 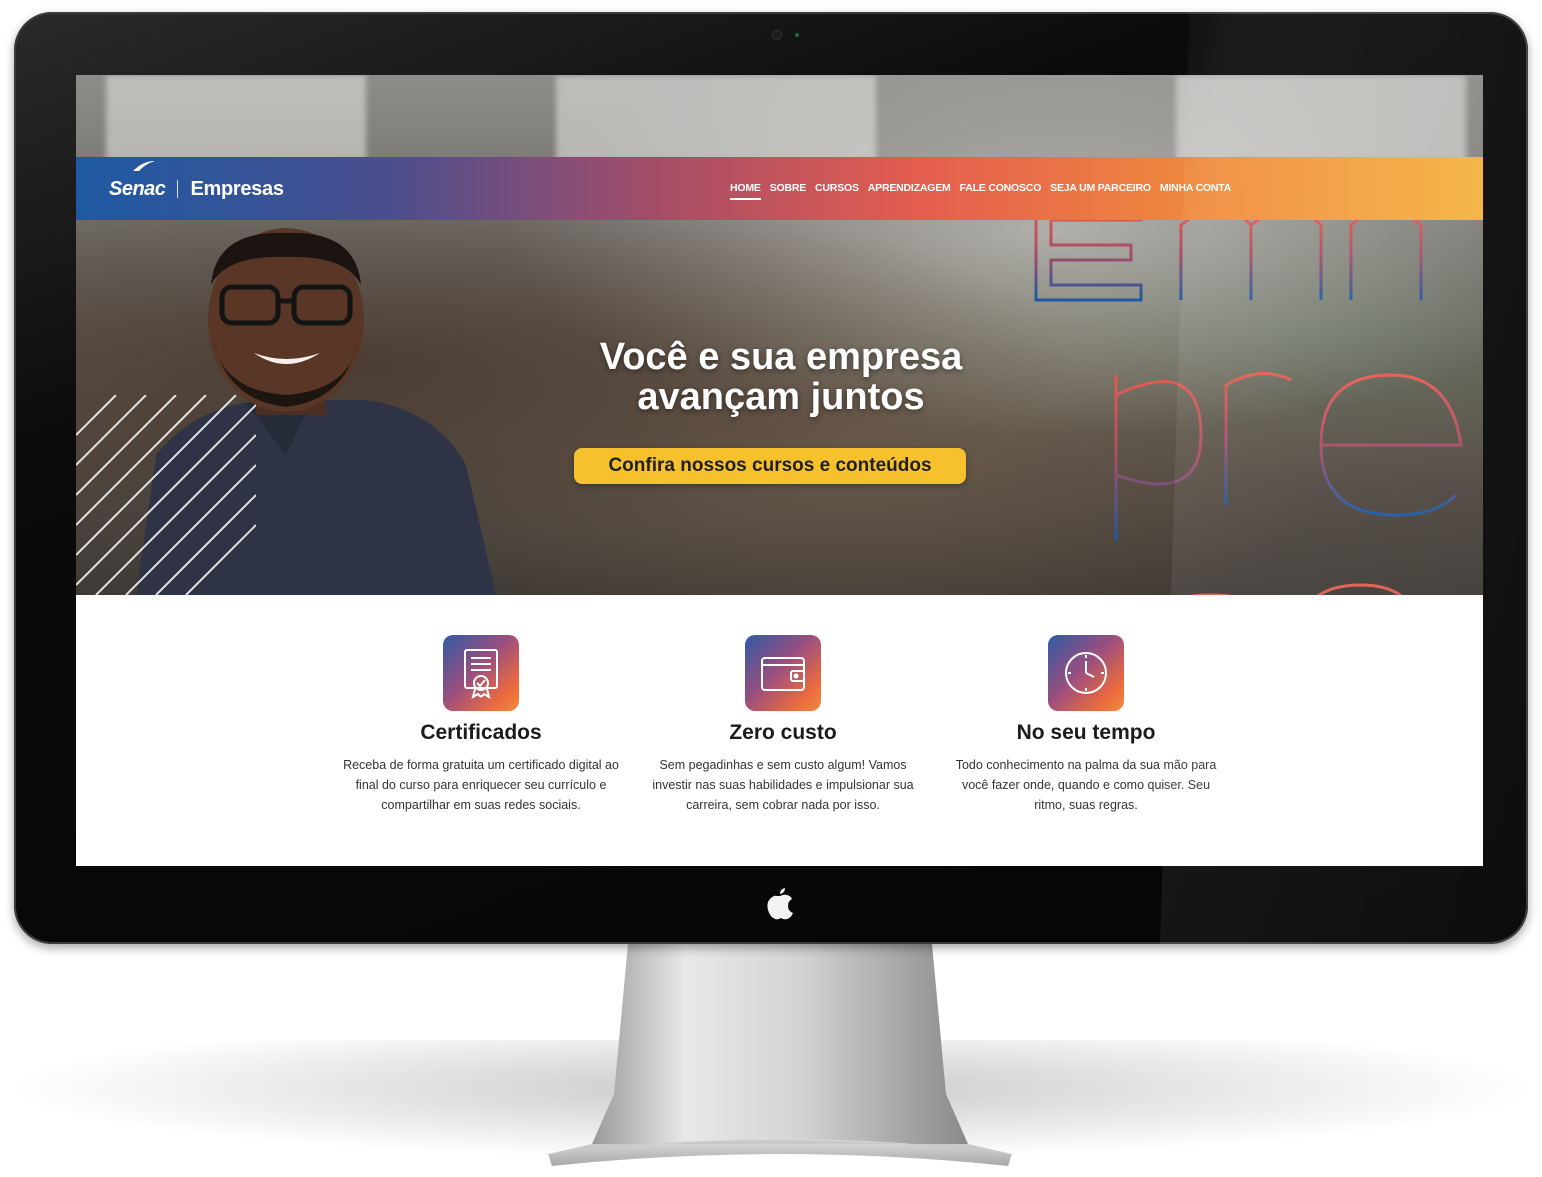 What do you see at coordinates (1086, 732) in the screenshot?
I see `feature-title: No seu tempo` at bounding box center [1086, 732].